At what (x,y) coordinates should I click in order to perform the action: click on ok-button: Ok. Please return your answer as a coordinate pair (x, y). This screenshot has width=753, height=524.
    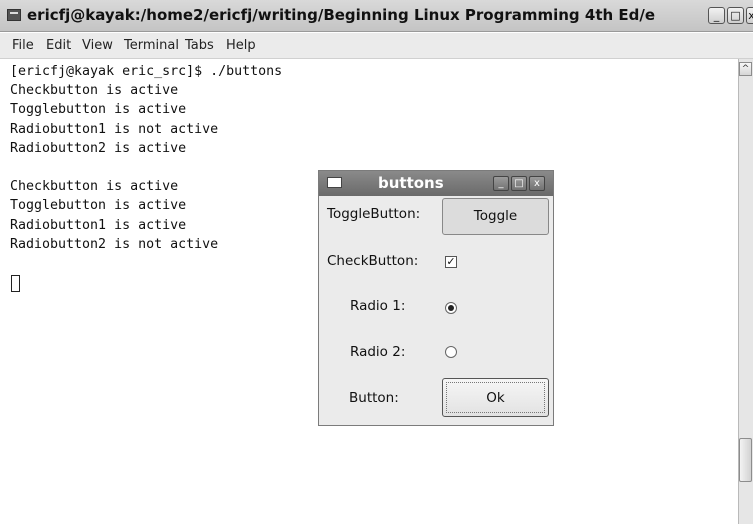
    Looking at the image, I should click on (495, 397).